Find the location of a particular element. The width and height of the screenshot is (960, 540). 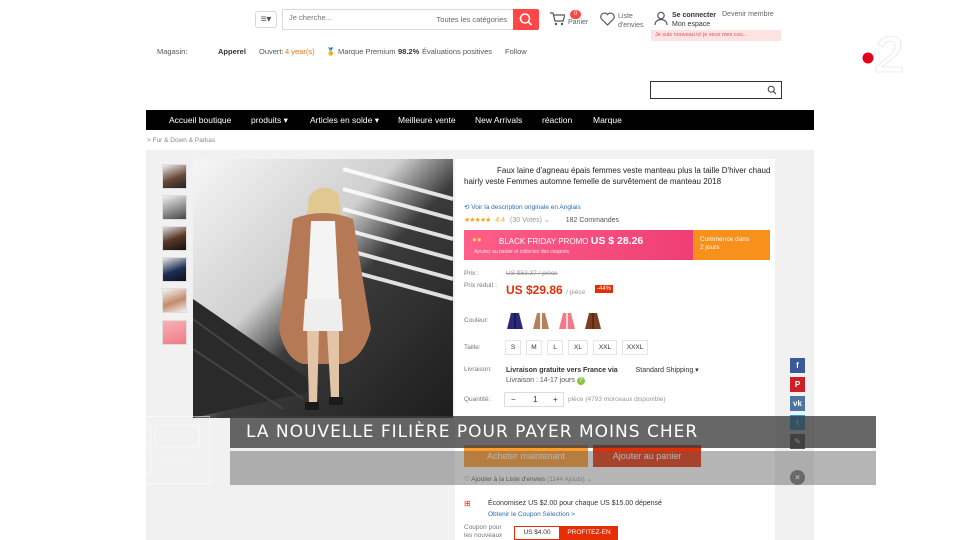

nav-new-arrivals: New Arrivals is located at coordinates (498, 120).